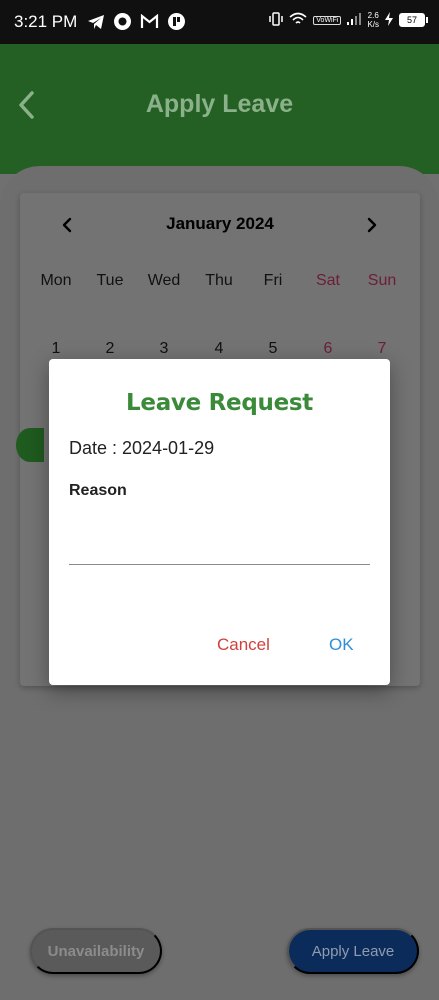  What do you see at coordinates (219, 542) in the screenshot?
I see `reason-input` at bounding box center [219, 542].